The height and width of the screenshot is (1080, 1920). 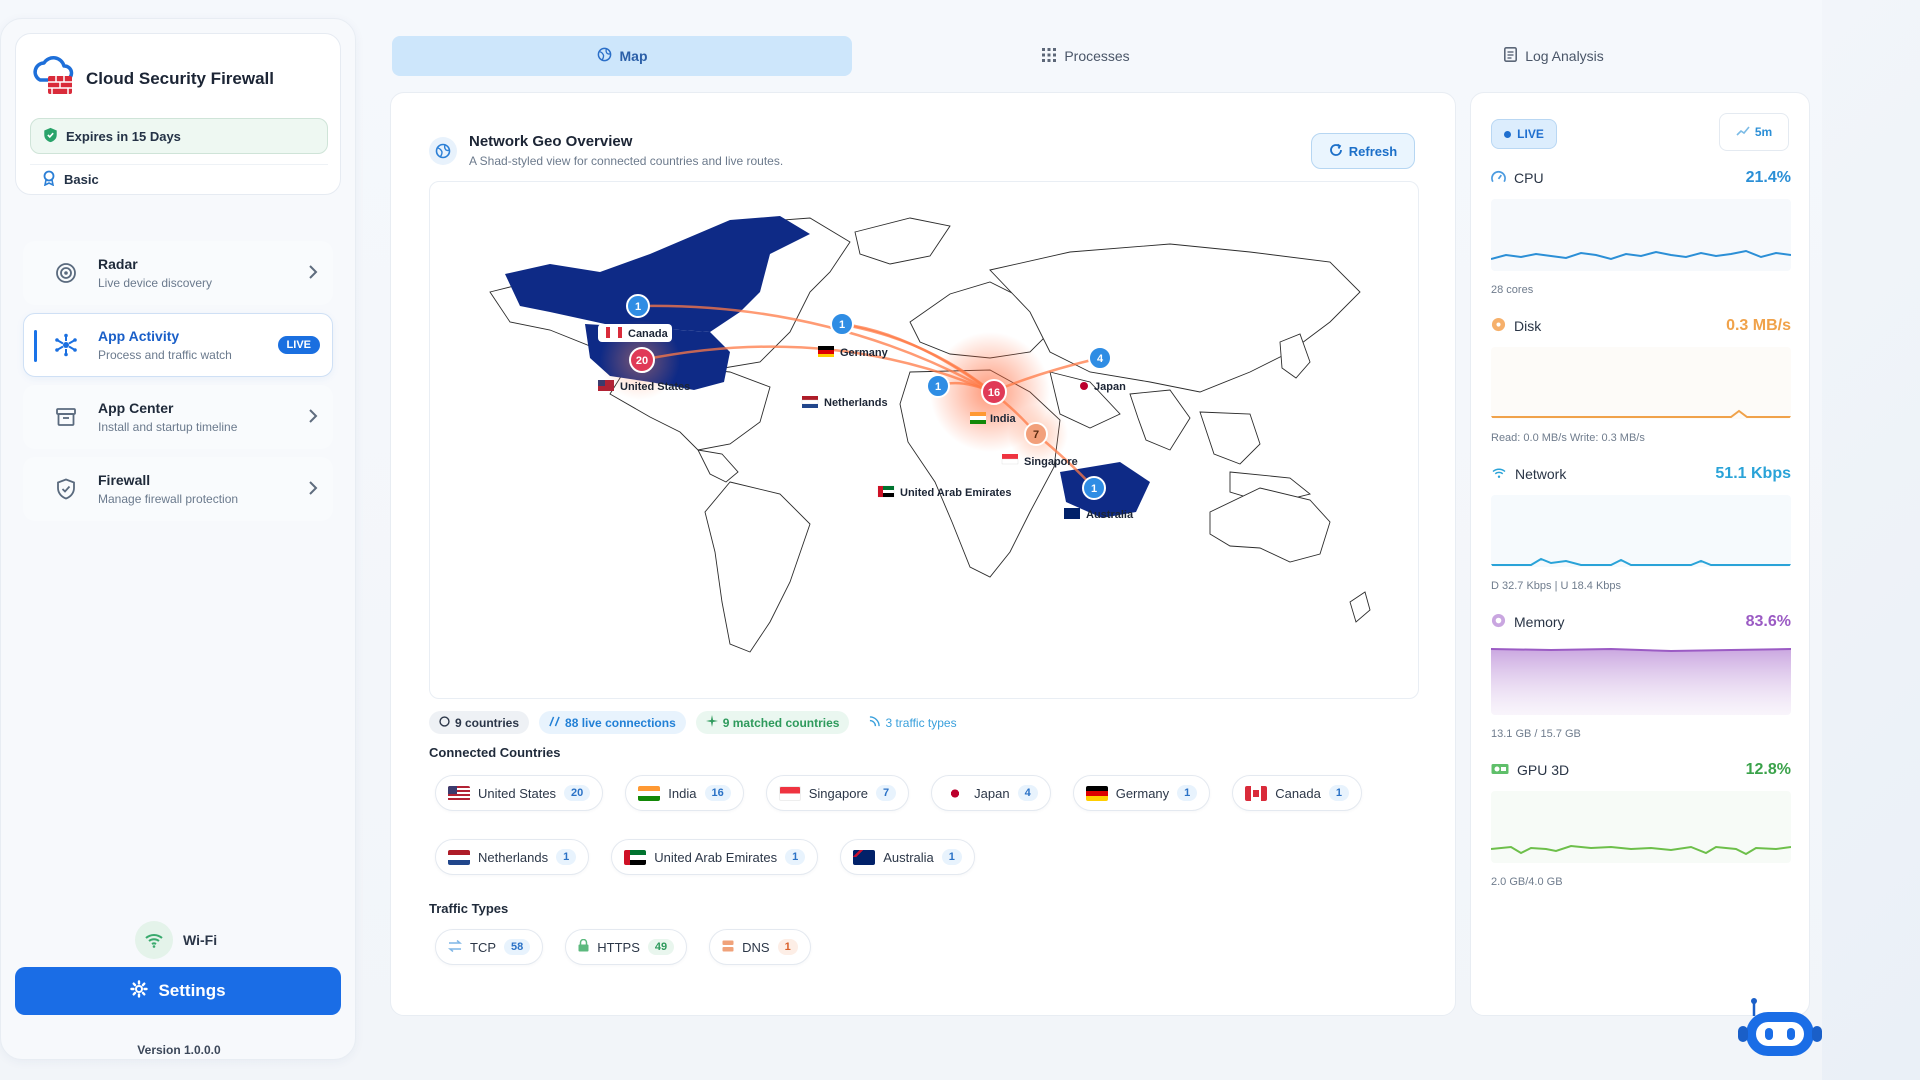 I want to click on memory-area-chart, so click(x=1641, y=681).